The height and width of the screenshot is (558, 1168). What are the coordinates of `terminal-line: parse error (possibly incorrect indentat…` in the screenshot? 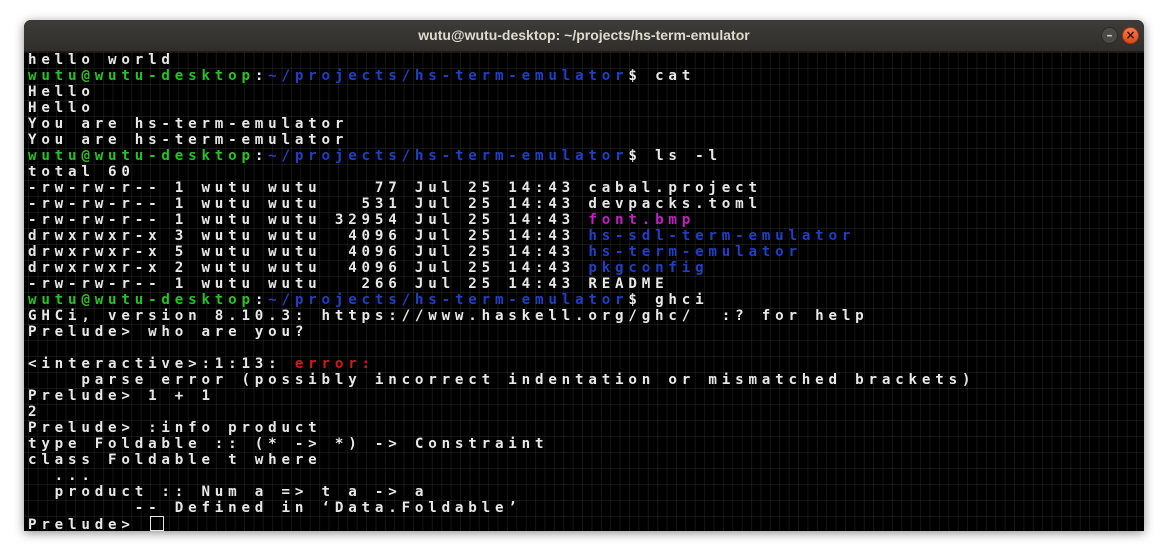 It's located at (501, 380).